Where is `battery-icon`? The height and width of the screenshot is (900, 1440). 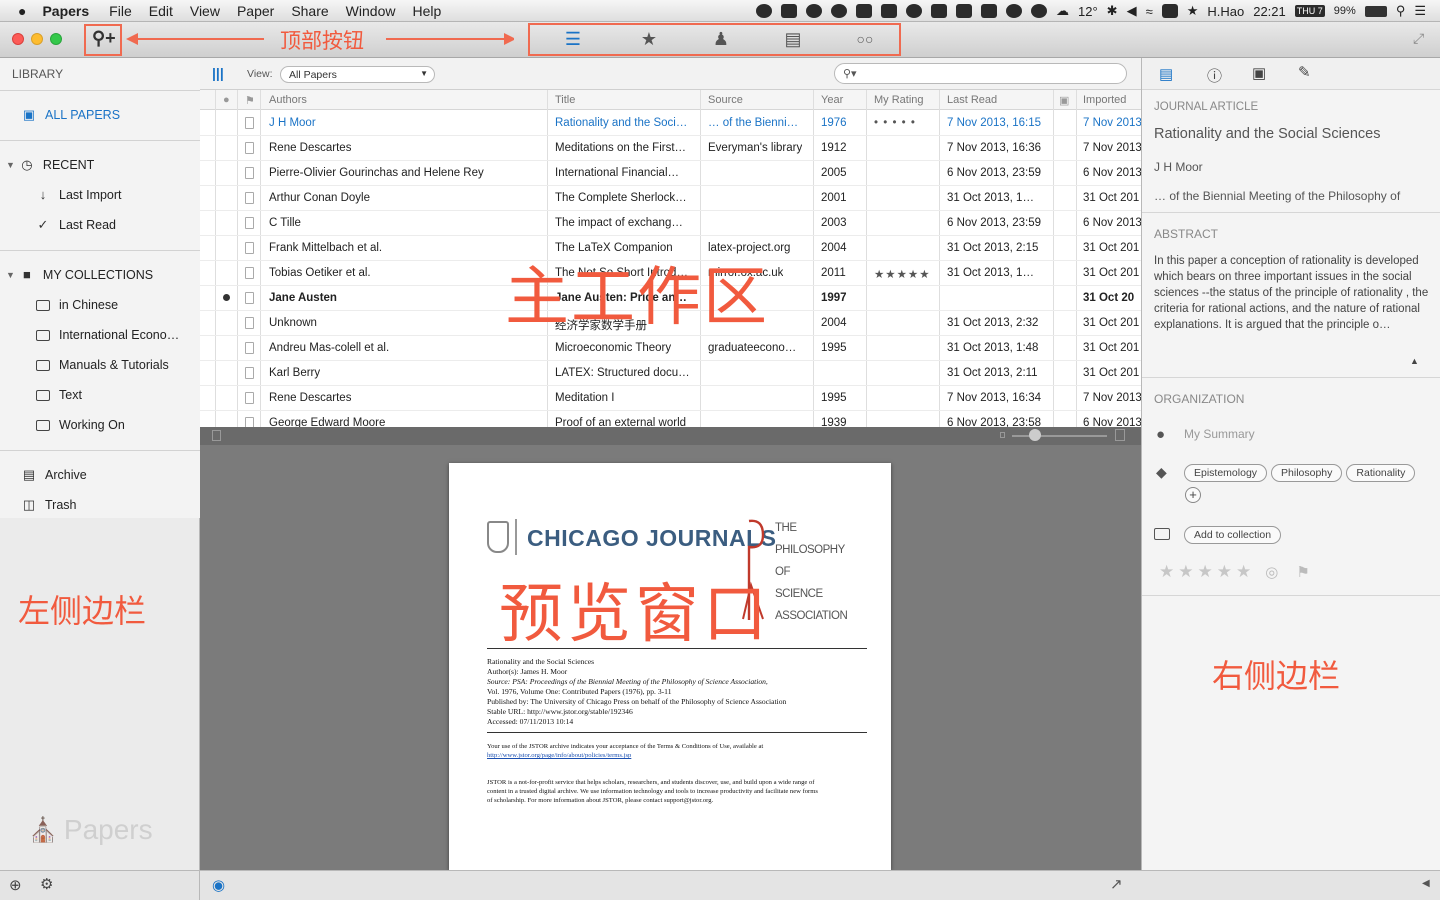 battery-icon is located at coordinates (1375, 11).